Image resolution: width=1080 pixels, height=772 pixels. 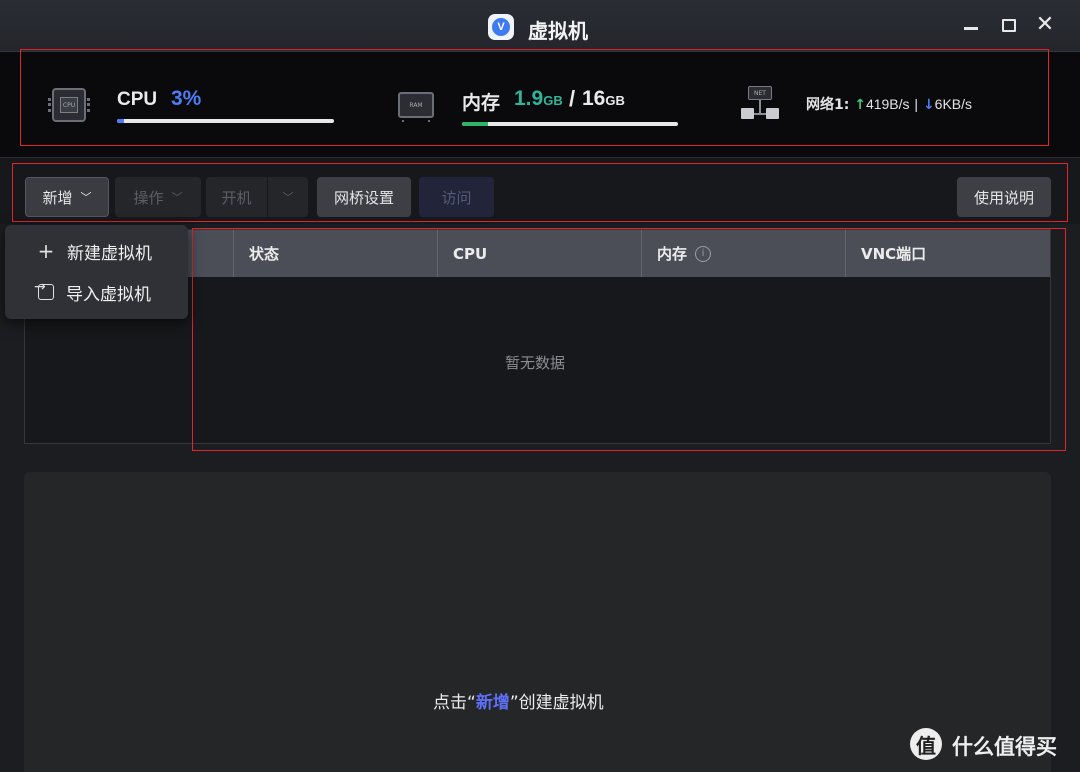 What do you see at coordinates (493, 703) in the screenshot?
I see `hint-new-link: 新增` at bounding box center [493, 703].